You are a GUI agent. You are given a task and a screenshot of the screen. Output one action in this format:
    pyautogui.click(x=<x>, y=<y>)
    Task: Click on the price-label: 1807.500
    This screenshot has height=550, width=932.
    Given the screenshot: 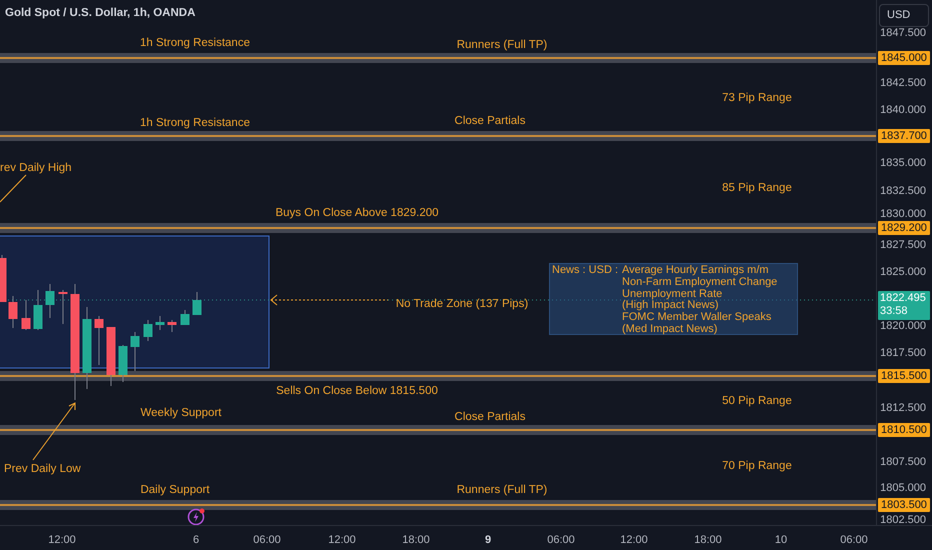 What is the action you would take?
    pyautogui.click(x=903, y=462)
    